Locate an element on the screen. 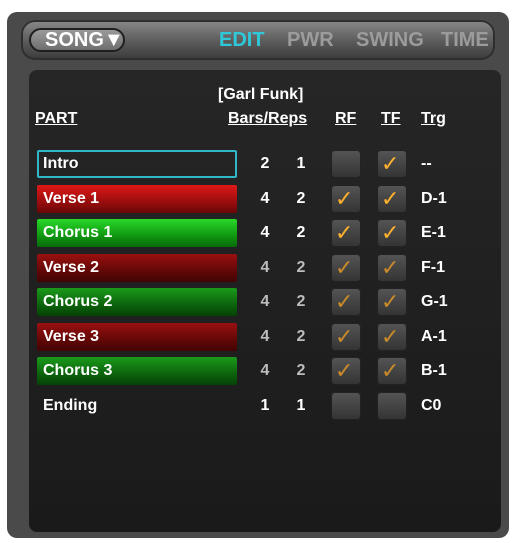 The height and width of the screenshot is (543, 515). col-header-rf: RF is located at coordinates (346, 118).